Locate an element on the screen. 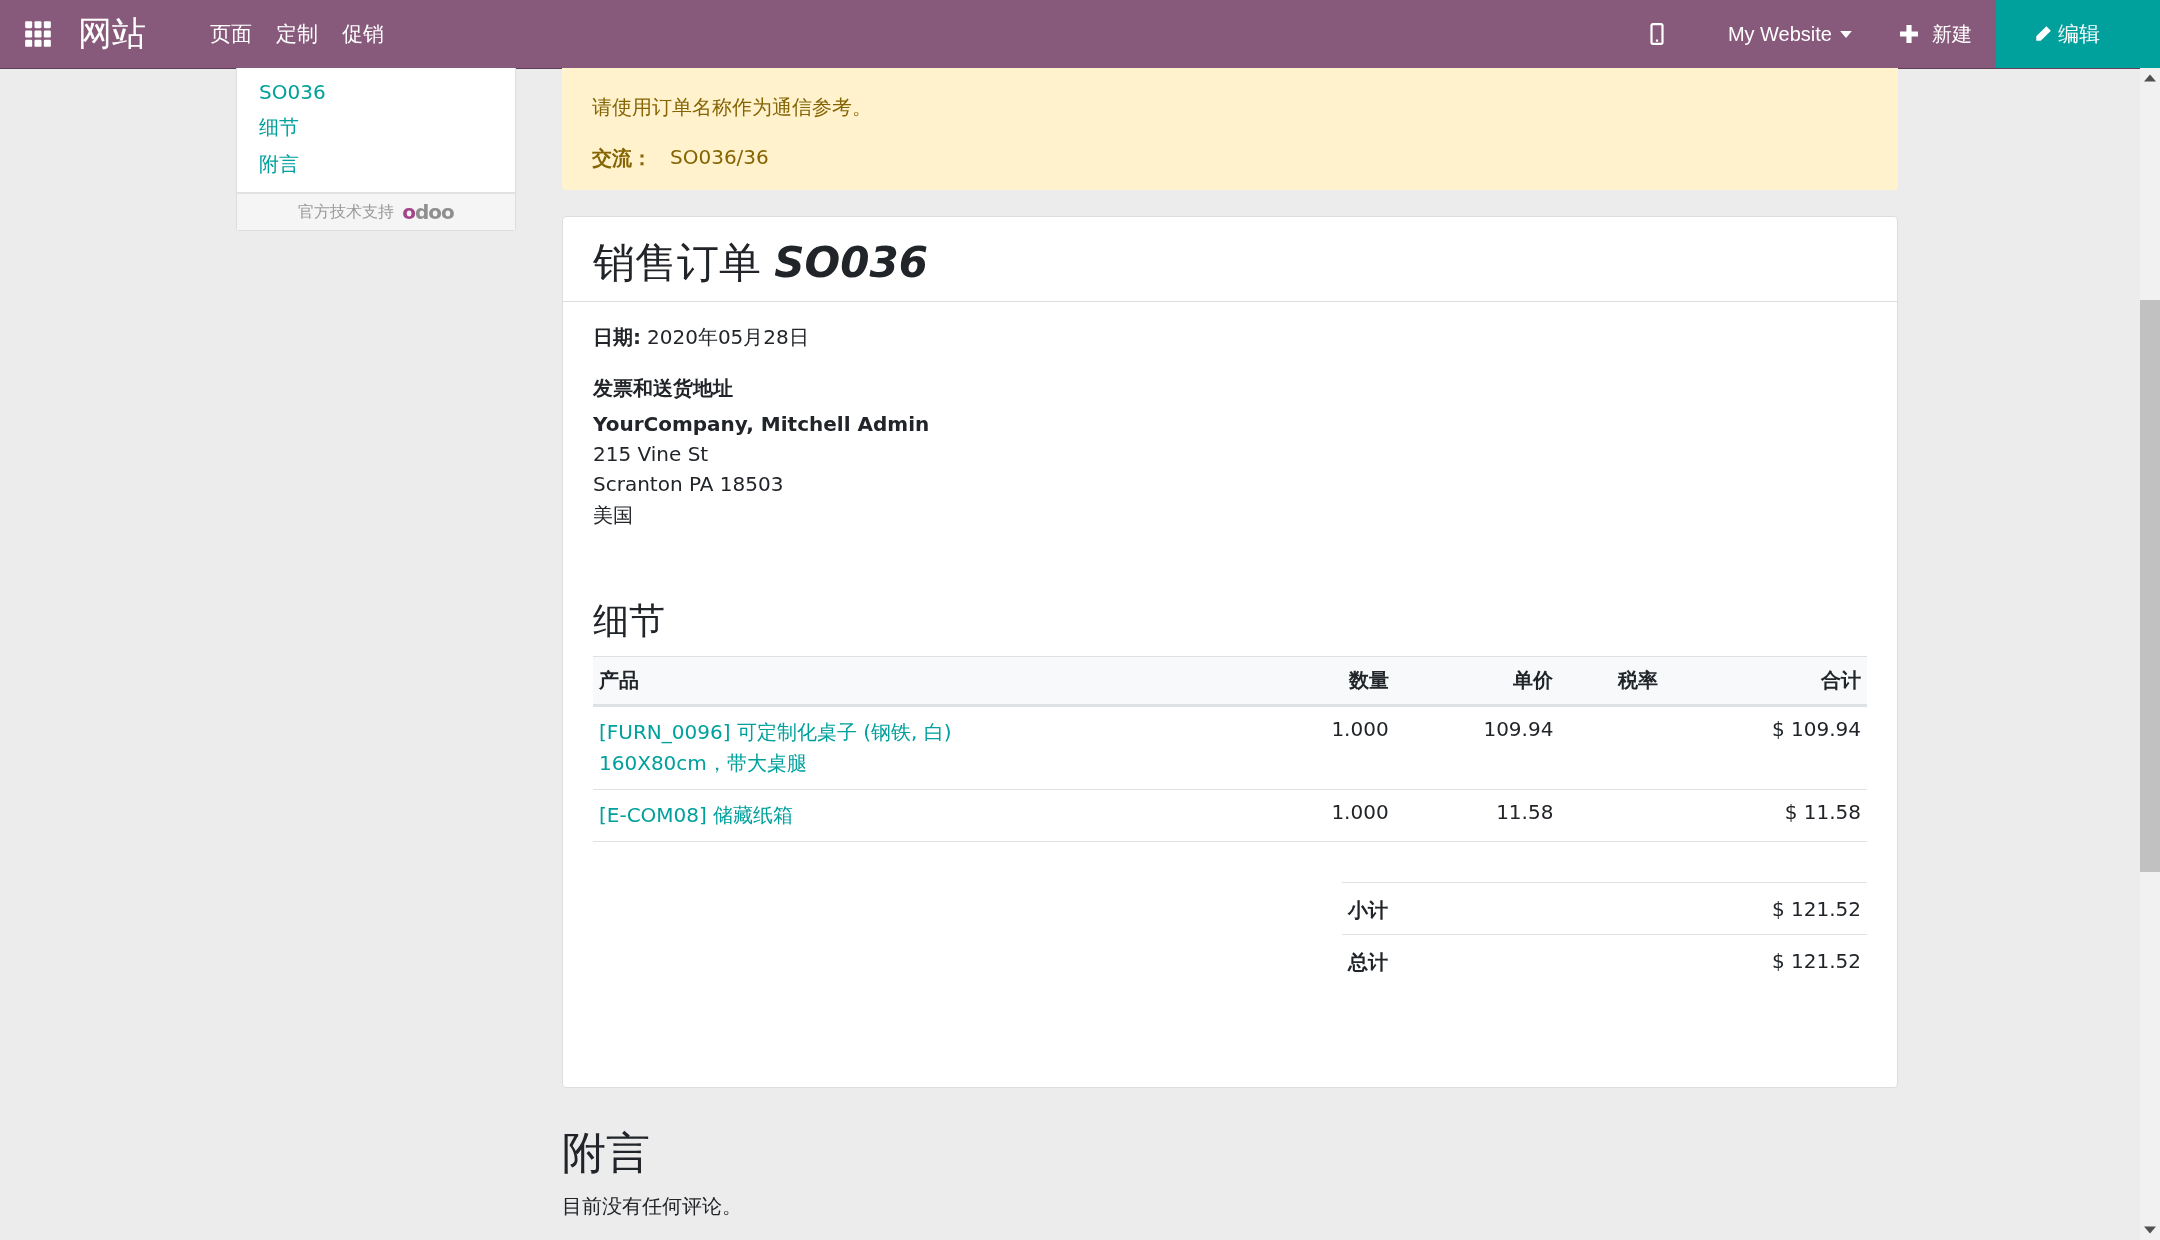  odoo-logo: odoo is located at coordinates (428, 212).